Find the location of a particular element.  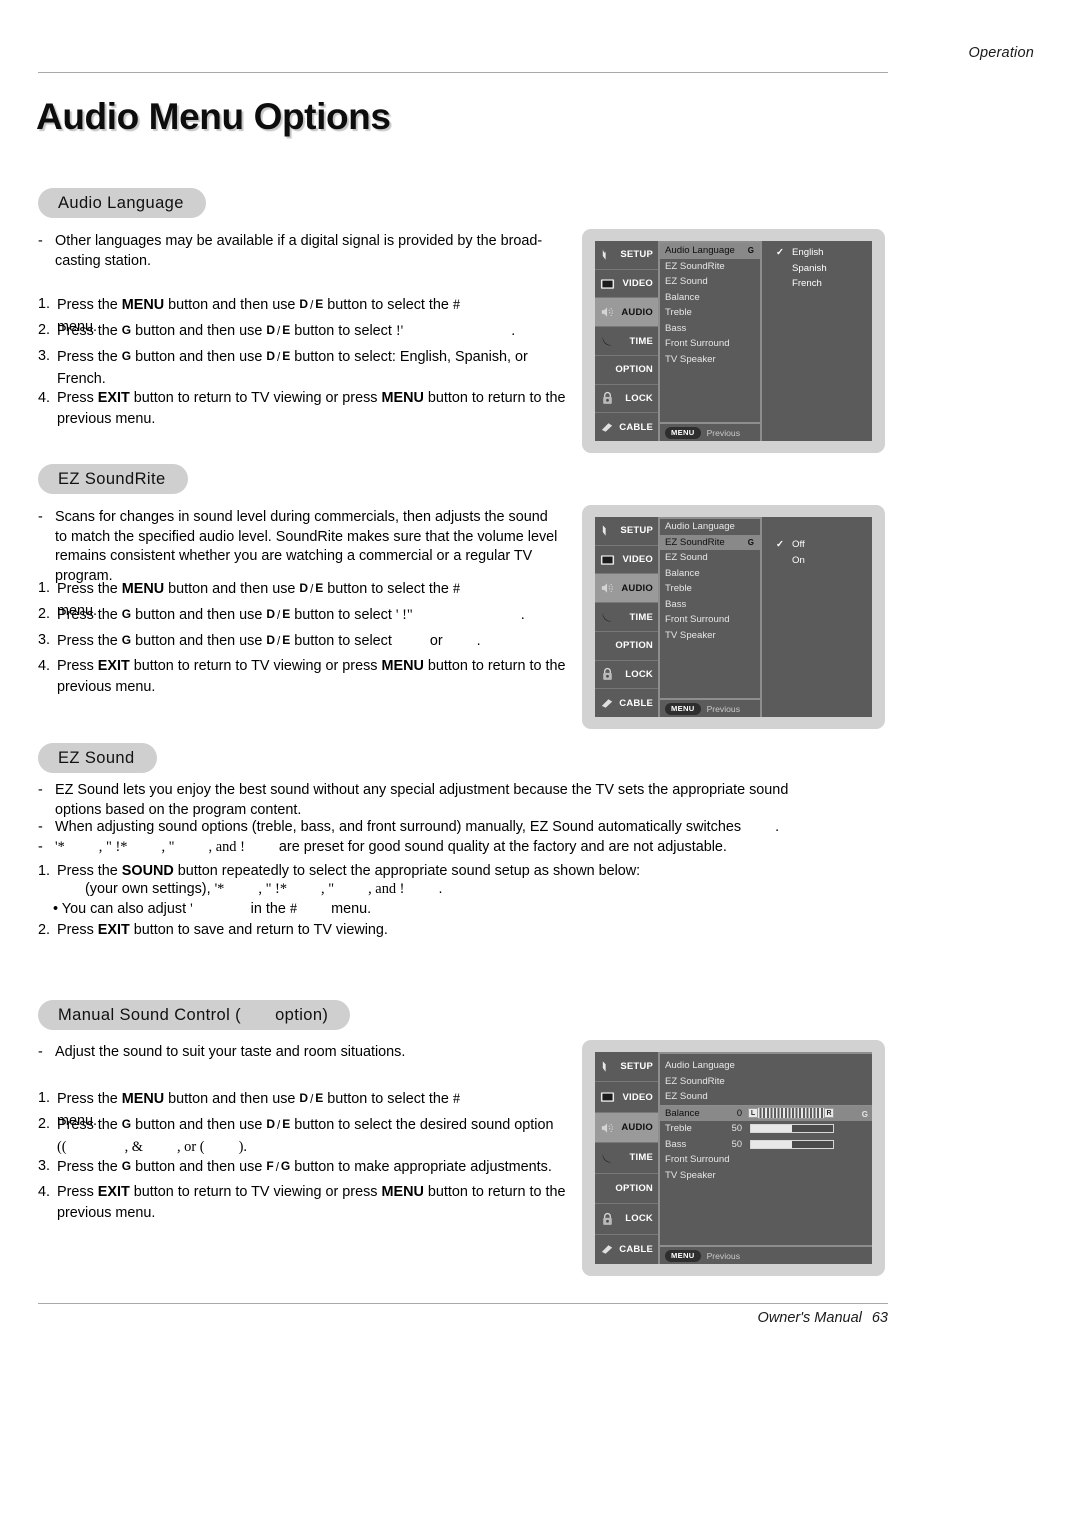

menu-button-label: MENU is located at coordinates (402, 666).